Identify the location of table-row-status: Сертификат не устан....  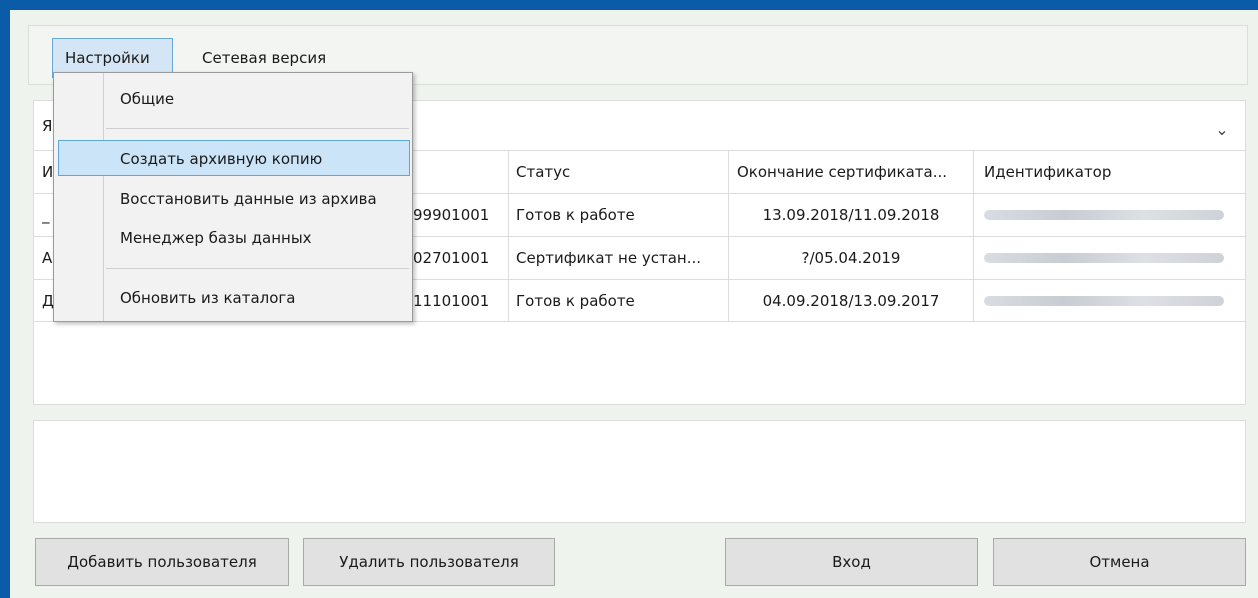
(621, 258).